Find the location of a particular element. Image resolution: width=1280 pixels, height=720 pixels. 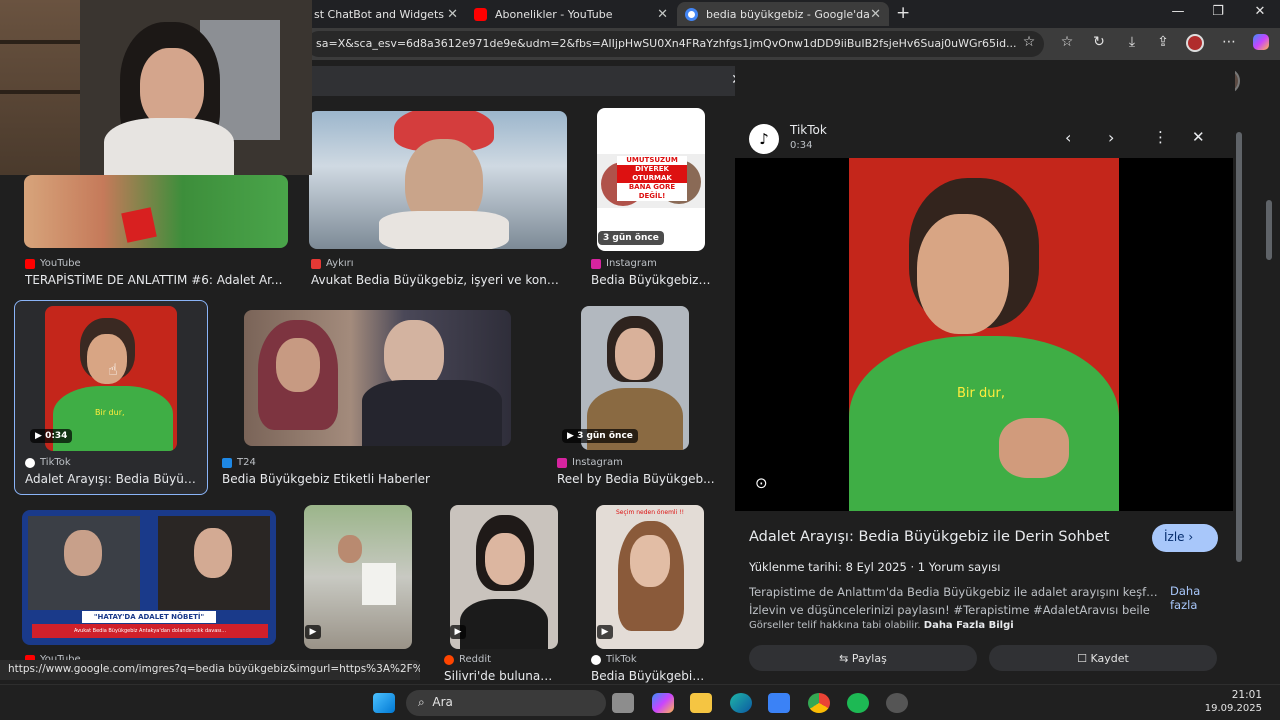

tab-youtube: Abonelikler - YouTube ✕ is located at coordinates (571, 14).